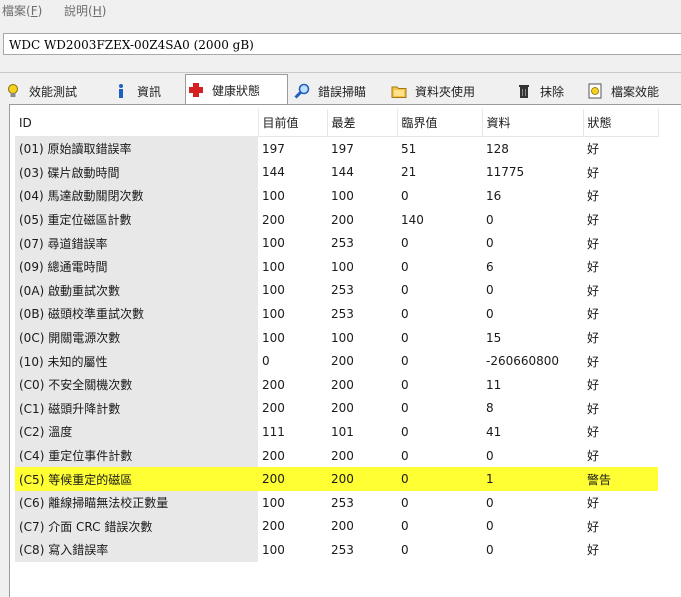 This screenshot has height=597, width=681. Describe the element at coordinates (336, 550) in the screenshot. I see `table-row: (C8) 寫入錯誤率 100 253 0 0 好` at that location.